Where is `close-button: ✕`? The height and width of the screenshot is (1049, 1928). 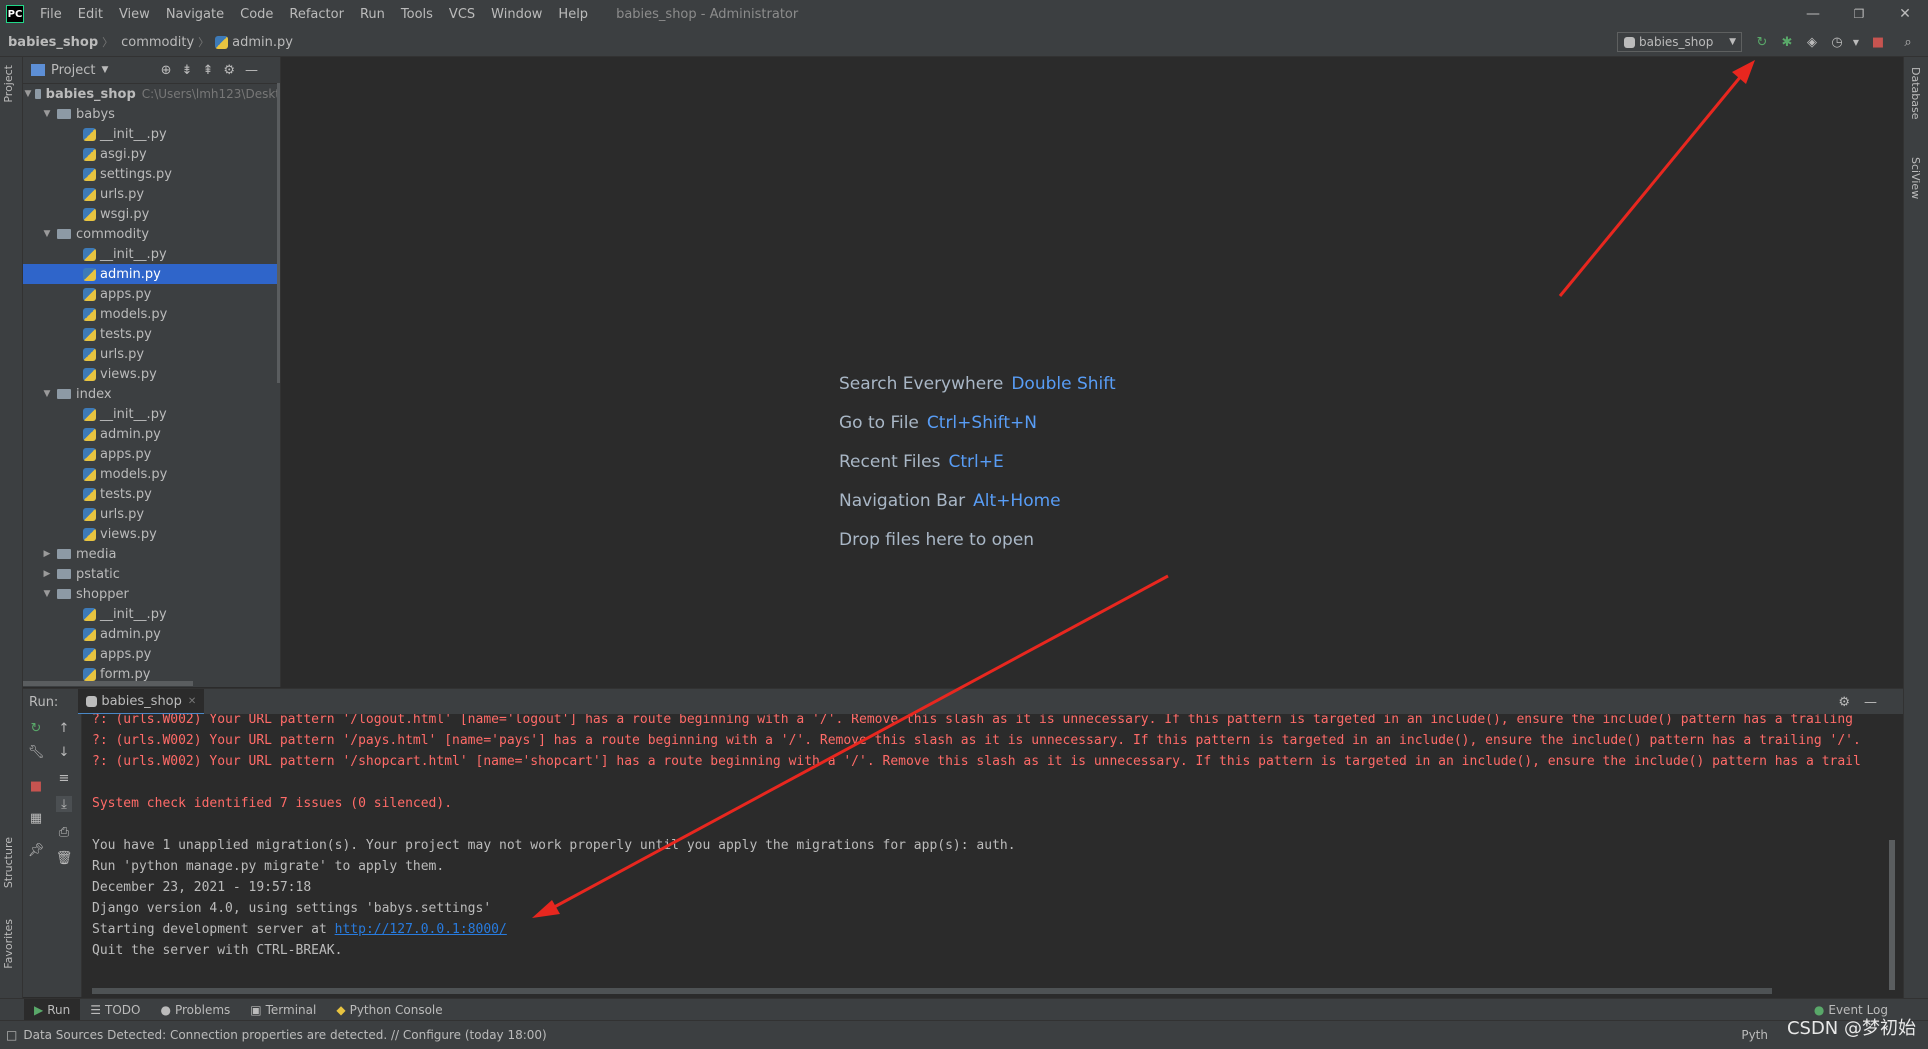 close-button: ✕ is located at coordinates (1905, 14).